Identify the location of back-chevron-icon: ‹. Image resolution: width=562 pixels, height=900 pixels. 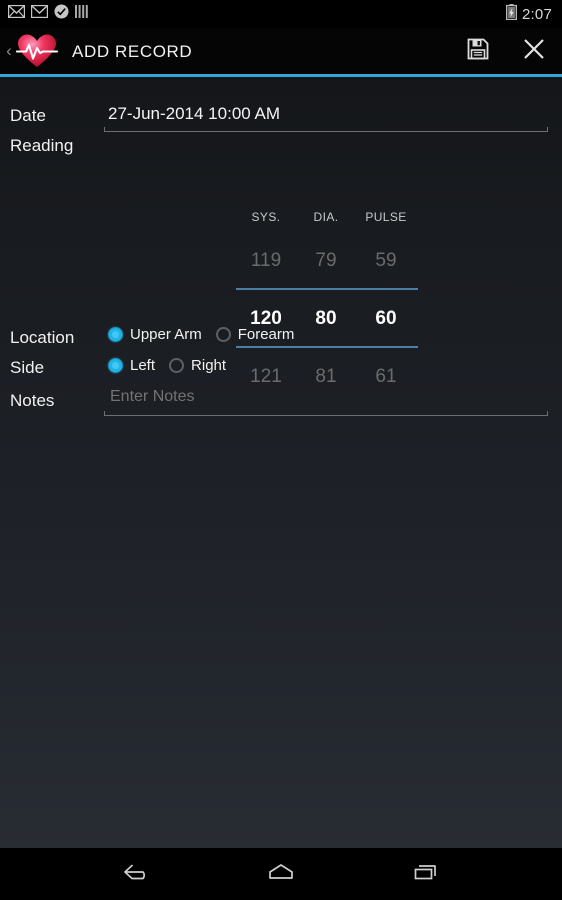
(9, 50).